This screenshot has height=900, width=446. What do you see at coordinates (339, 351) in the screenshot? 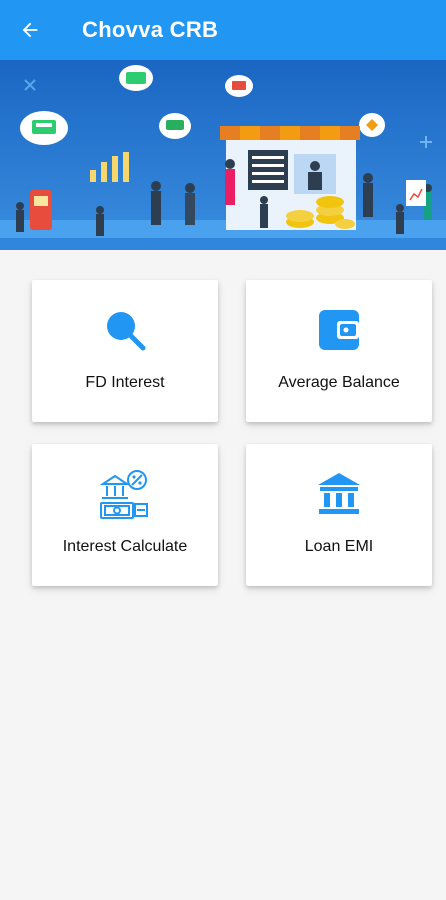
I see `average-balance-card: Average Balance` at bounding box center [339, 351].